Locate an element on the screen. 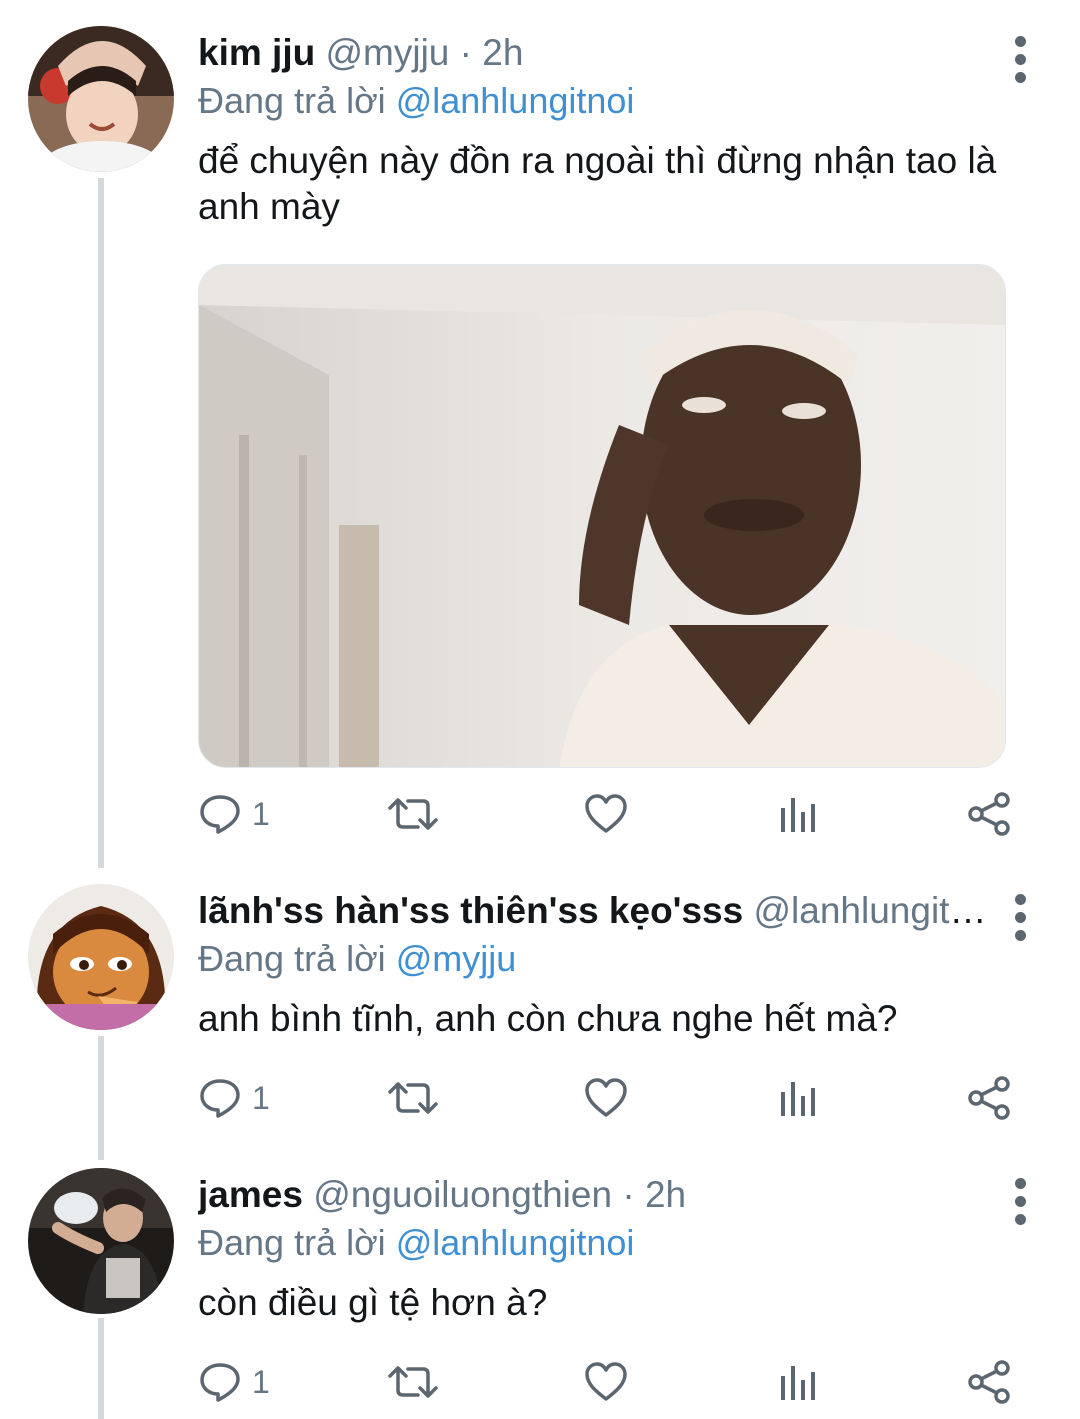 The height and width of the screenshot is (1419, 1080). reply-mention-link: @myjju is located at coordinates (456, 958).